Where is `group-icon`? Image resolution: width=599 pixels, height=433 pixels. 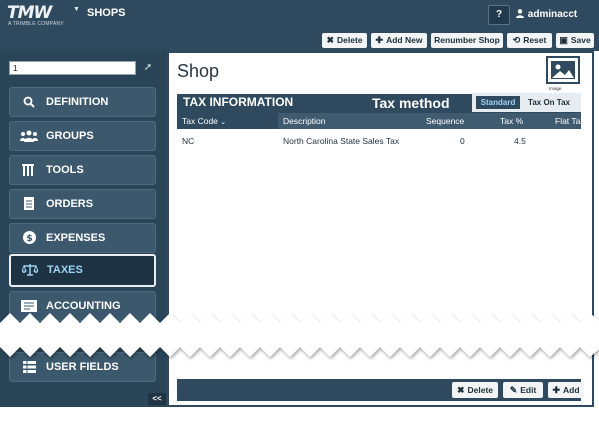
group-icon is located at coordinates (29, 136).